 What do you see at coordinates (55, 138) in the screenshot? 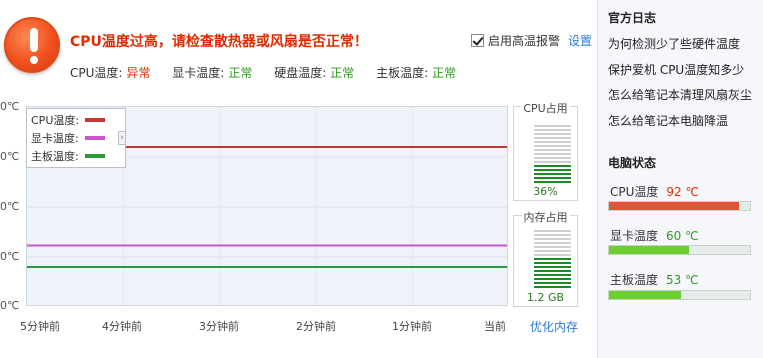
I see `legend-label: 显卡温度:` at bounding box center [55, 138].